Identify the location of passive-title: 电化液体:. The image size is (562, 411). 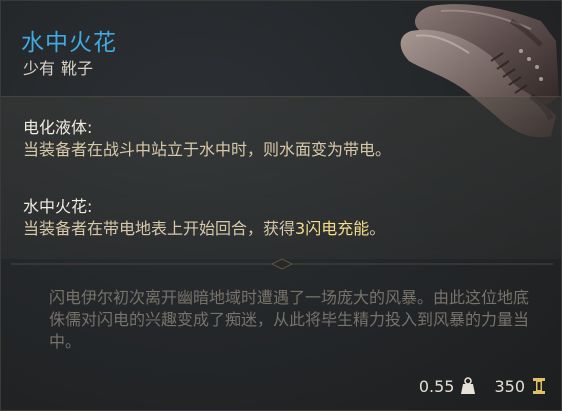
(58, 127).